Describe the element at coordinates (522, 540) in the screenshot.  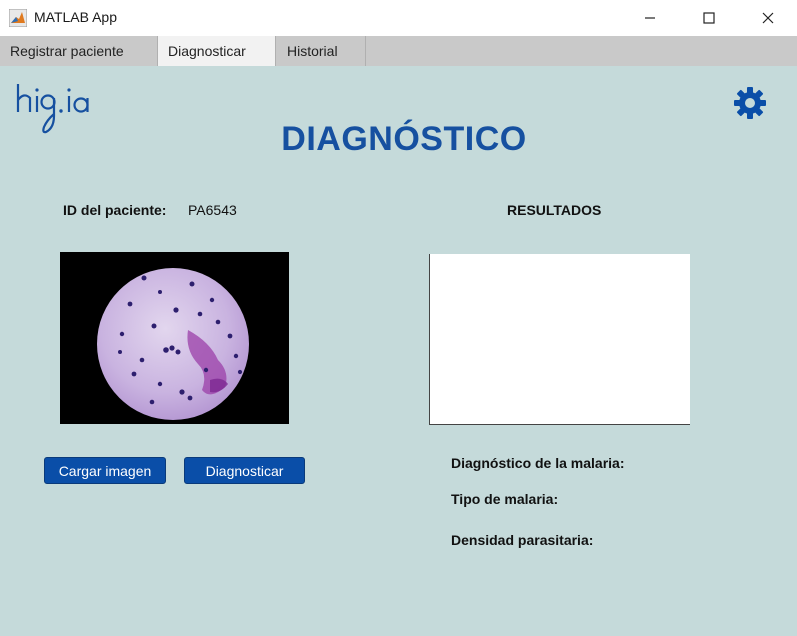
I see `parasite-density-label: Densidad parasitaria:` at that location.